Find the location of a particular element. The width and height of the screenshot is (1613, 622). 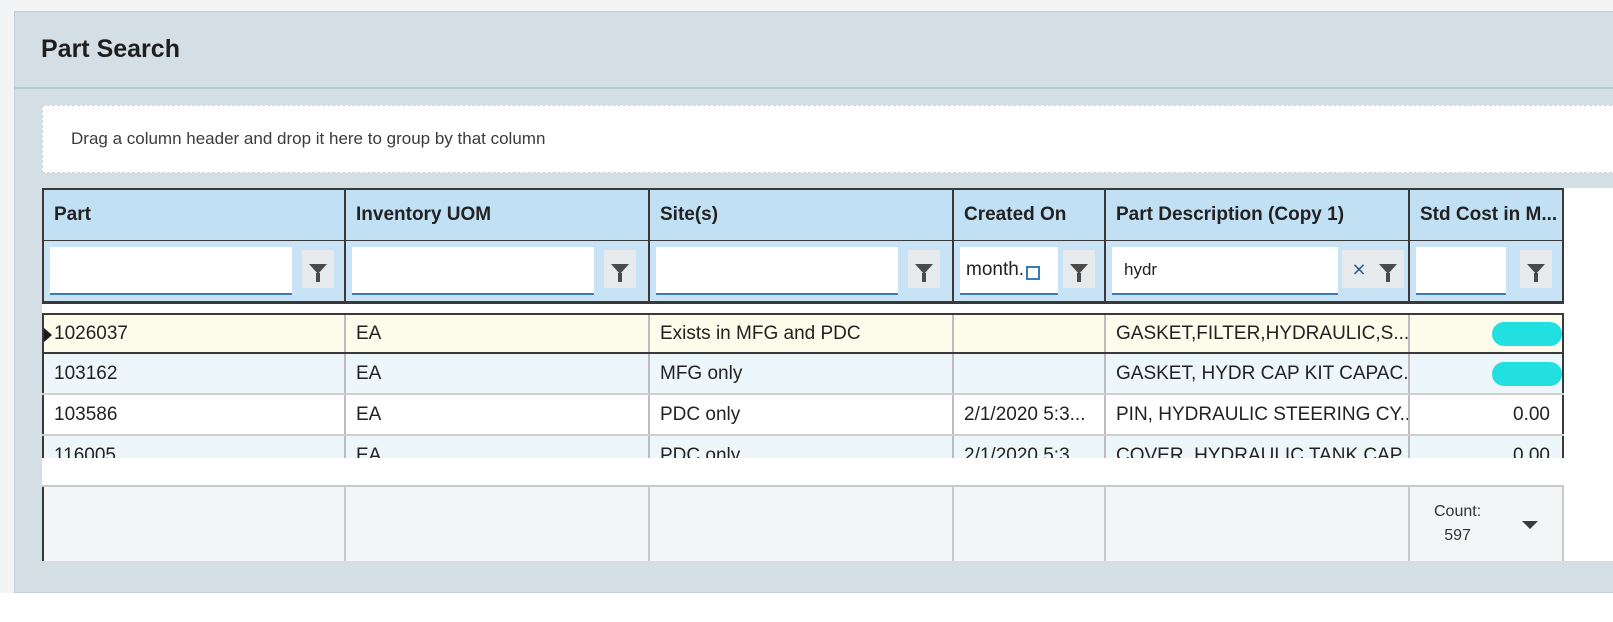

calendar-icon is located at coordinates (1033, 273).